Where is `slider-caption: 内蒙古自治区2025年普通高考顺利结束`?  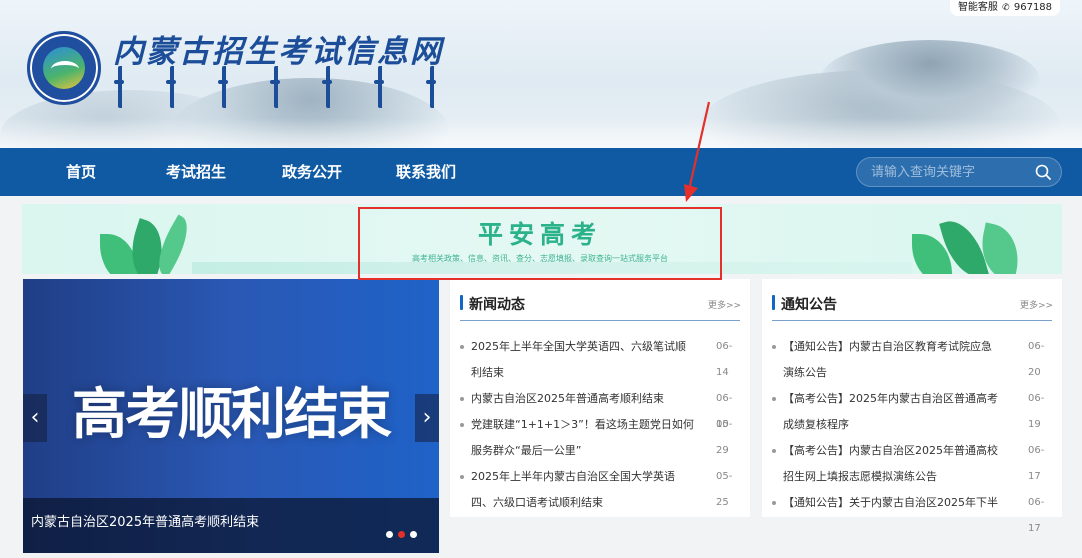 slider-caption: 内蒙古自治区2025年普通高考顺利结束 is located at coordinates (145, 520).